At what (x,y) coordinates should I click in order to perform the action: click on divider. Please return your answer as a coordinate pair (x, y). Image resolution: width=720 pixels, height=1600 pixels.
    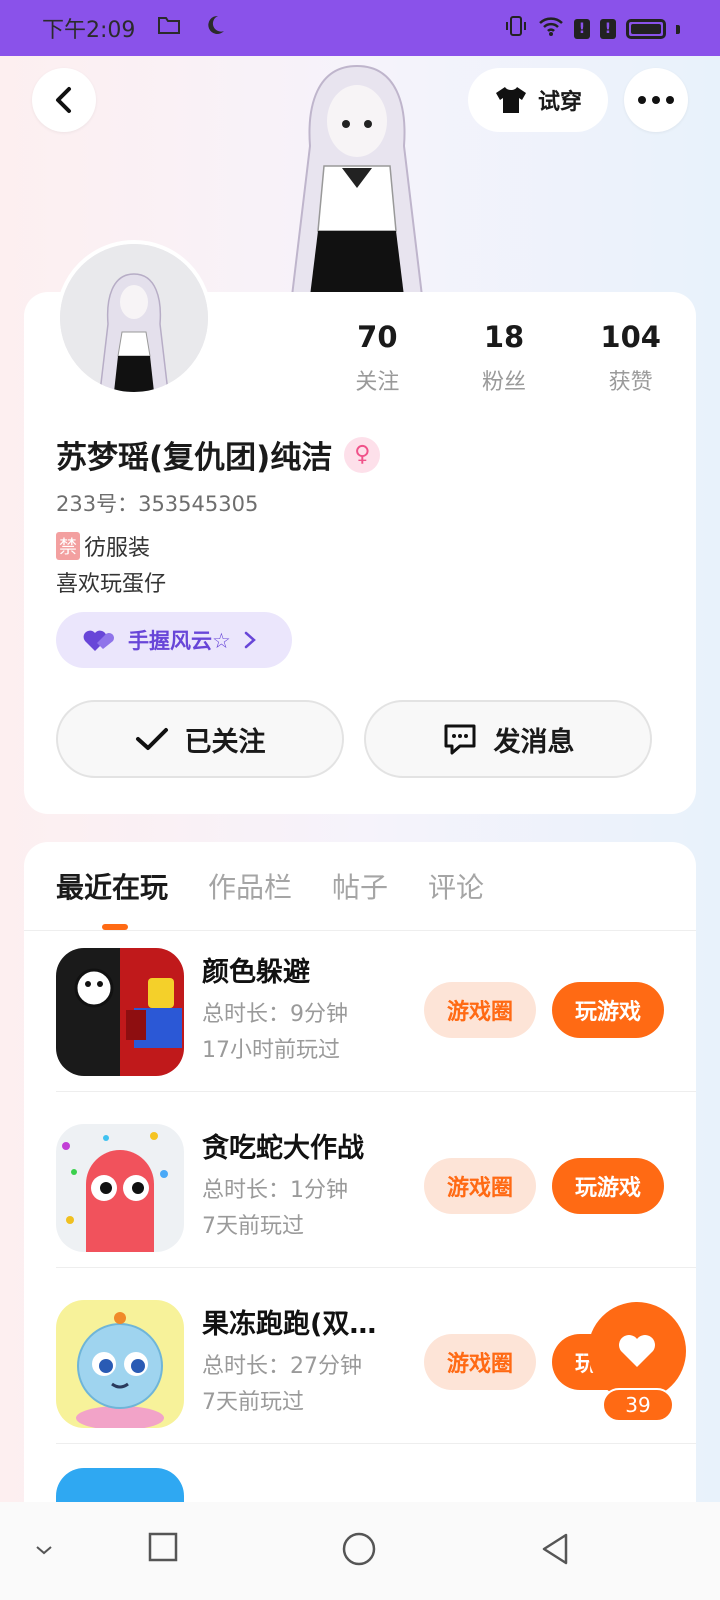
    Looking at the image, I should click on (376, 1443).